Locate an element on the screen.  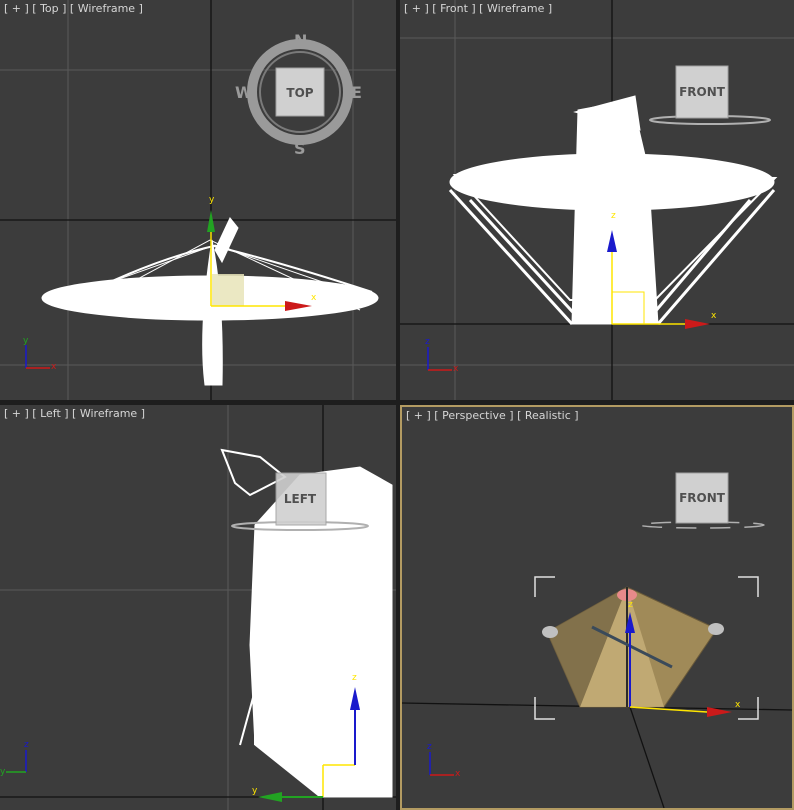
viewcube-label-top: TOP is located at coordinates (299, 93).